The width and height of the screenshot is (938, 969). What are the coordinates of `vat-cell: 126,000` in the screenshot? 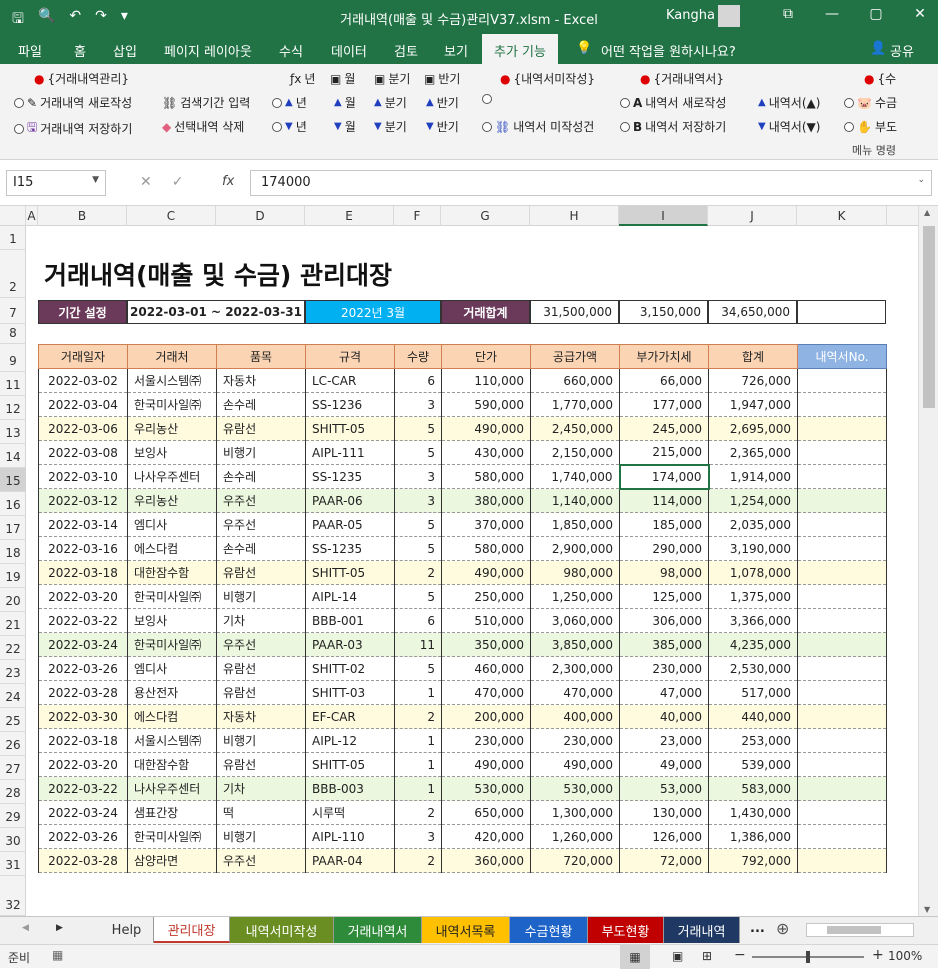 It's located at (664, 836).